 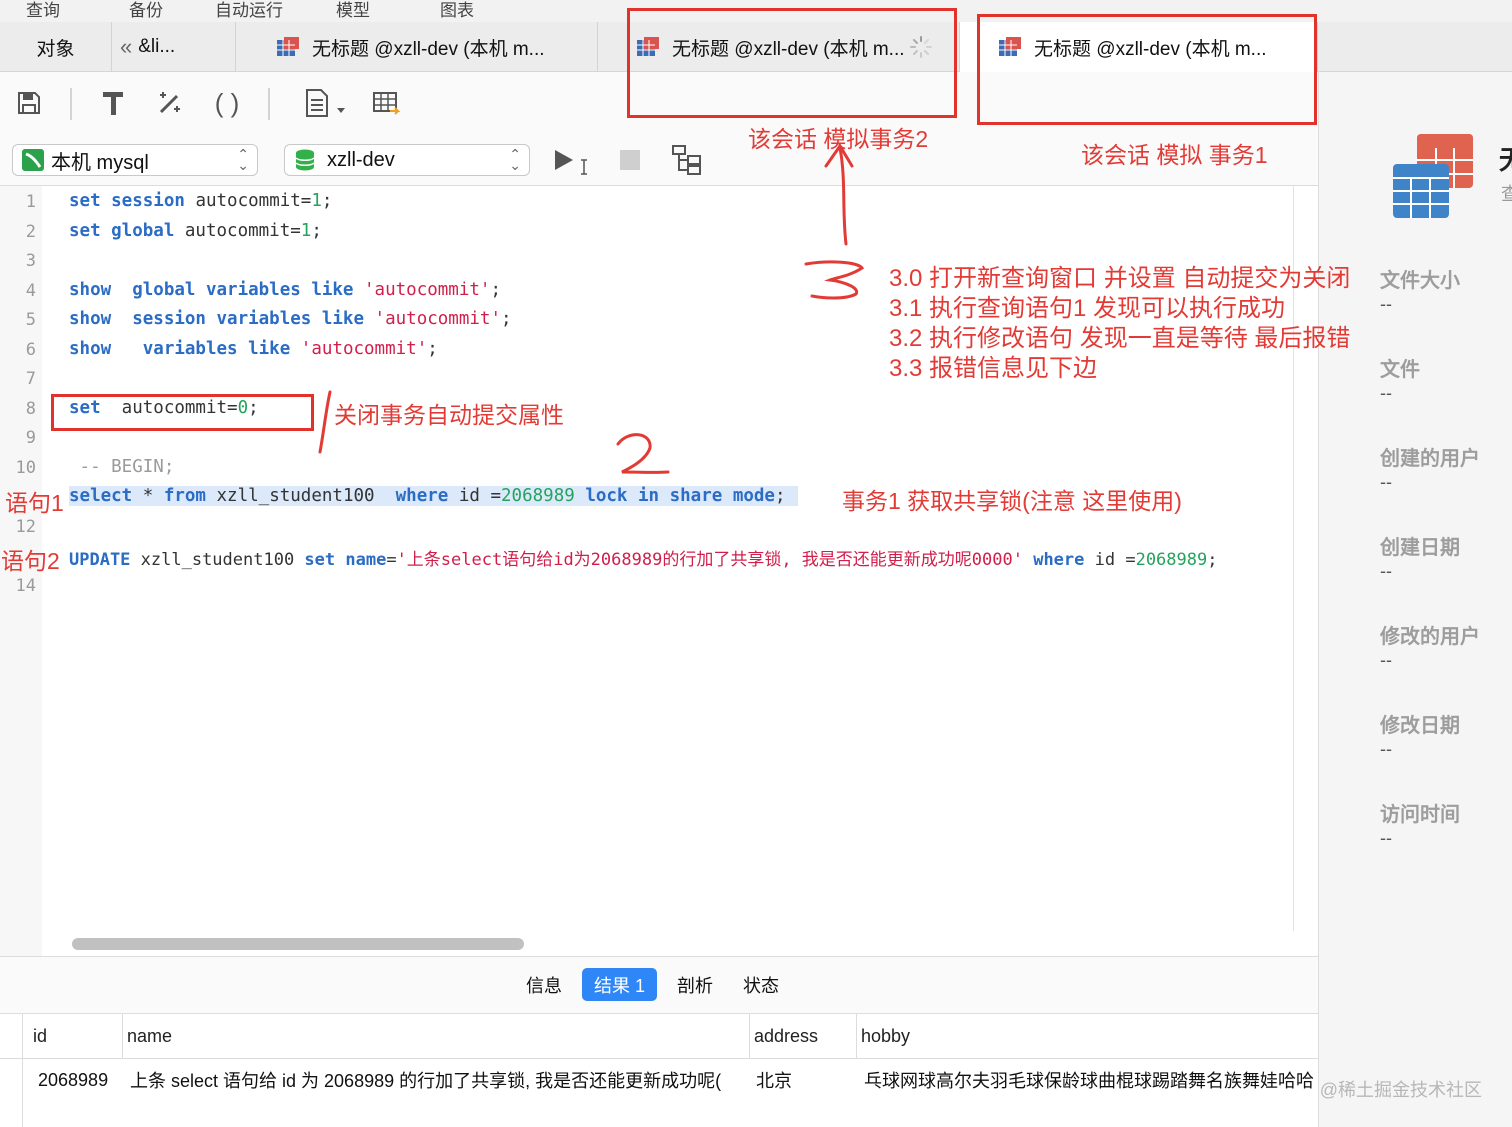 I want to click on watermark: @稀土掘金技术社区, so click(x=1400, y=1090).